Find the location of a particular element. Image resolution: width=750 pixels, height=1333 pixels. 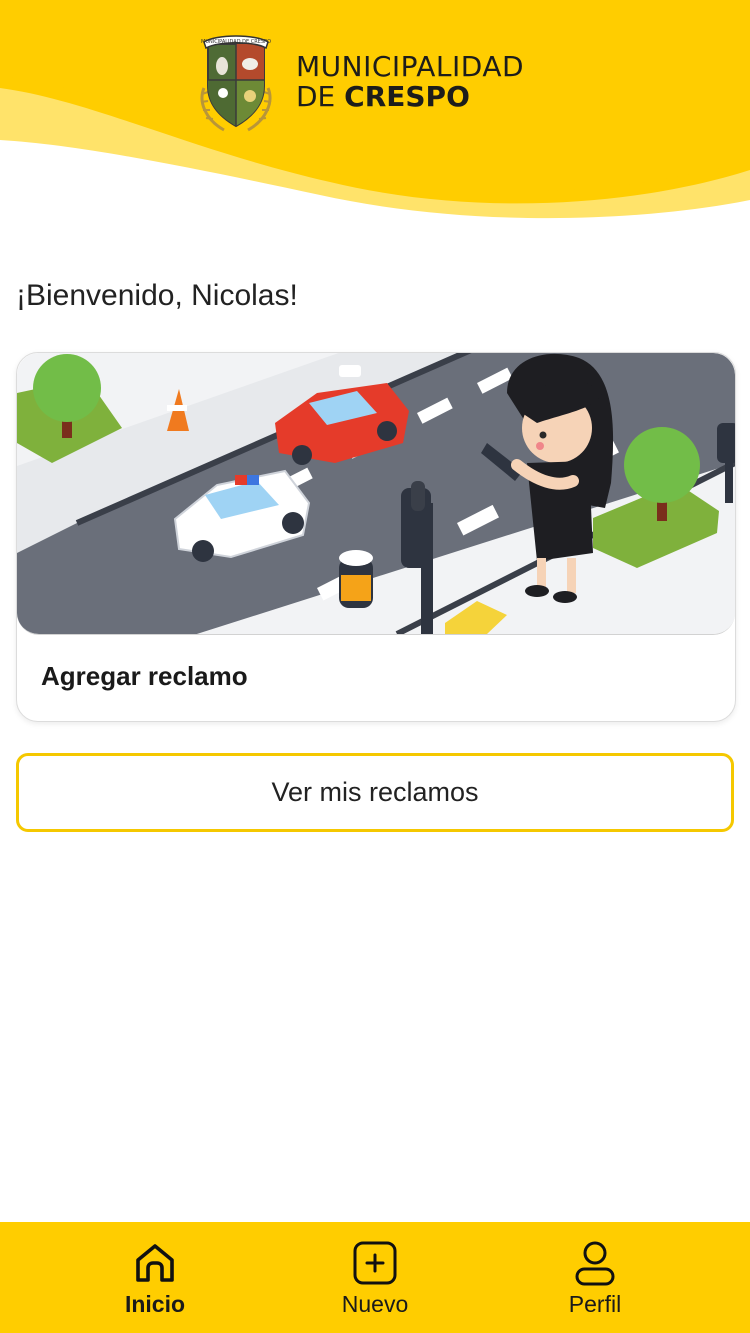

svg-text: MUNICIPALIDAD DE CRESPO is located at coordinates (236, 42).